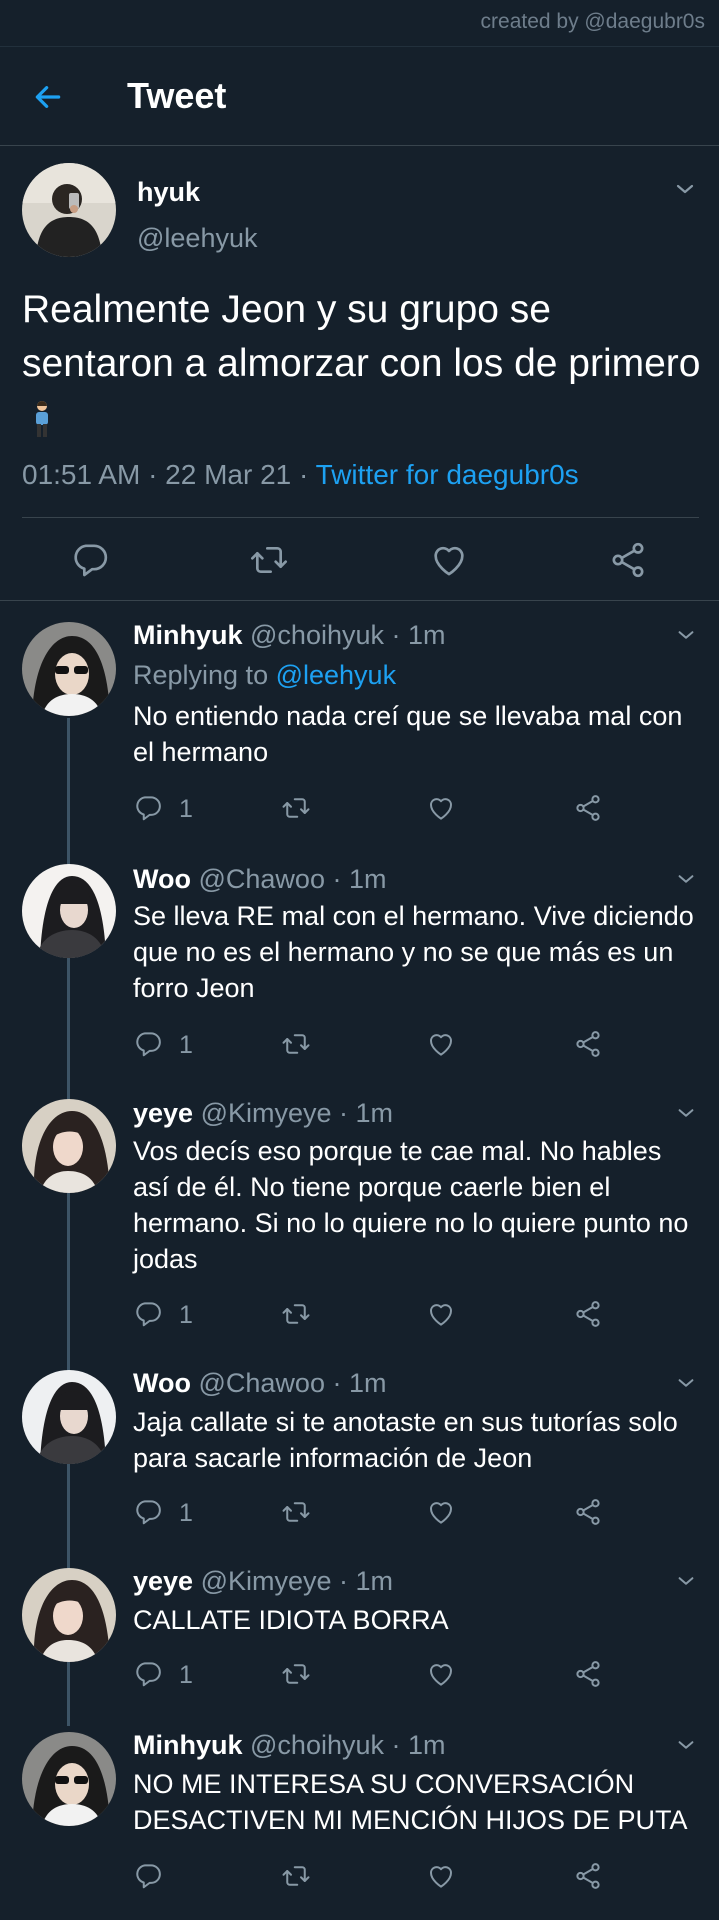  What do you see at coordinates (447, 474) in the screenshot?
I see `client-link: Twitter for daegubr0s` at bounding box center [447, 474].